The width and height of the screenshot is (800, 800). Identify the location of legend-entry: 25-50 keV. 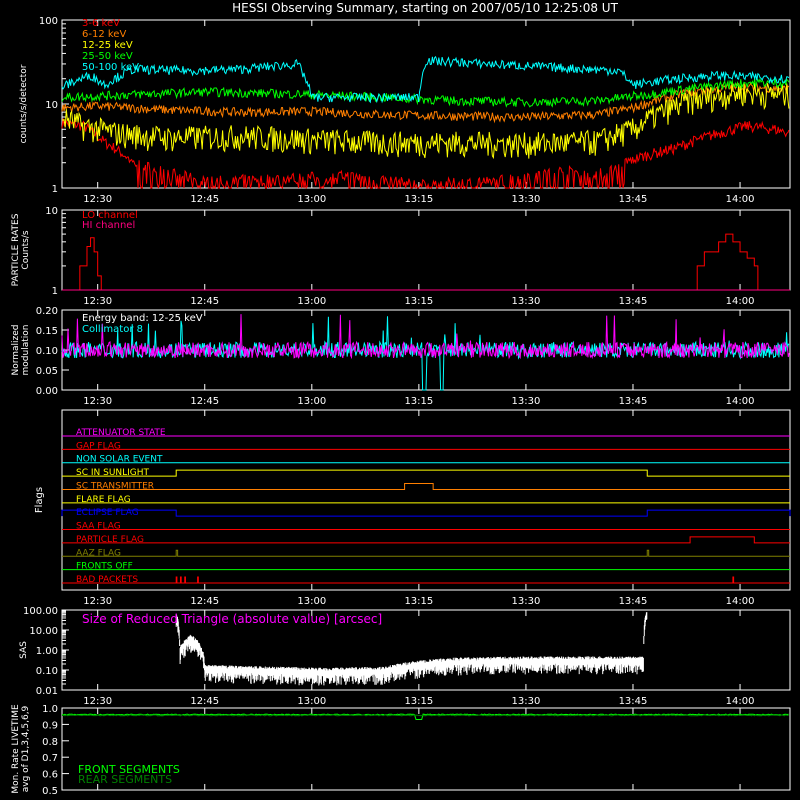
(107, 56).